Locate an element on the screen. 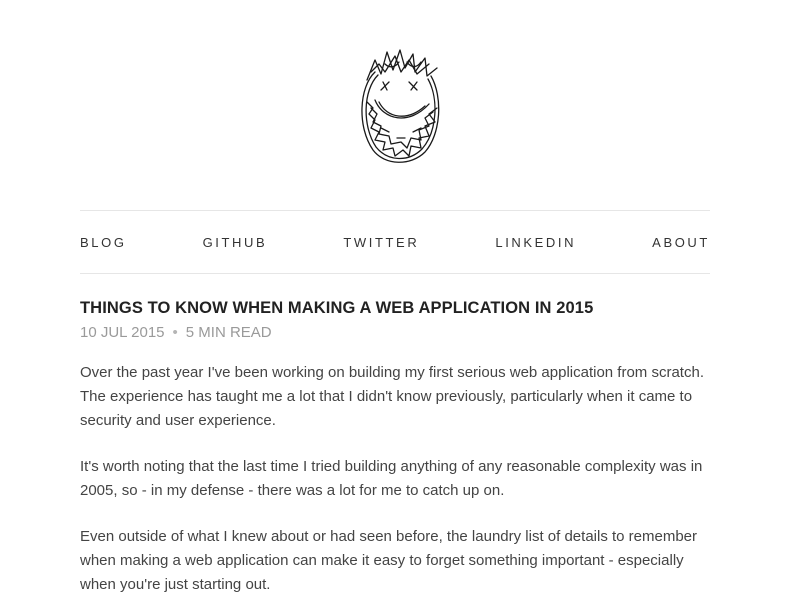 The width and height of the screenshot is (800, 600). post-meta: 10 JUL 2015 • 5 MIN READ is located at coordinates (400, 333).